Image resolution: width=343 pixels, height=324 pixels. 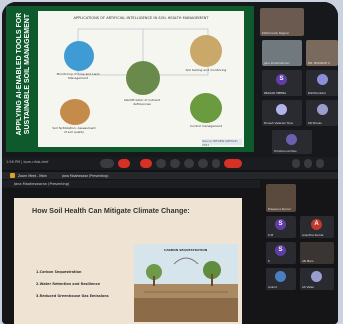 I want to click on tab-presenting: Jana Maaheswar (Presenting), so click(x=85, y=176).